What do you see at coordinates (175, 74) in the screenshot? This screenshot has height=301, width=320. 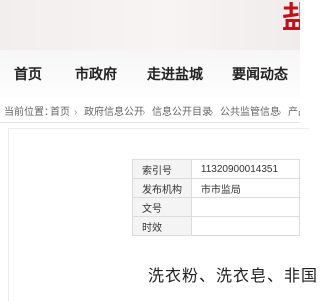 I see `nav-item-about-yancheng: 走进盐城` at bounding box center [175, 74].